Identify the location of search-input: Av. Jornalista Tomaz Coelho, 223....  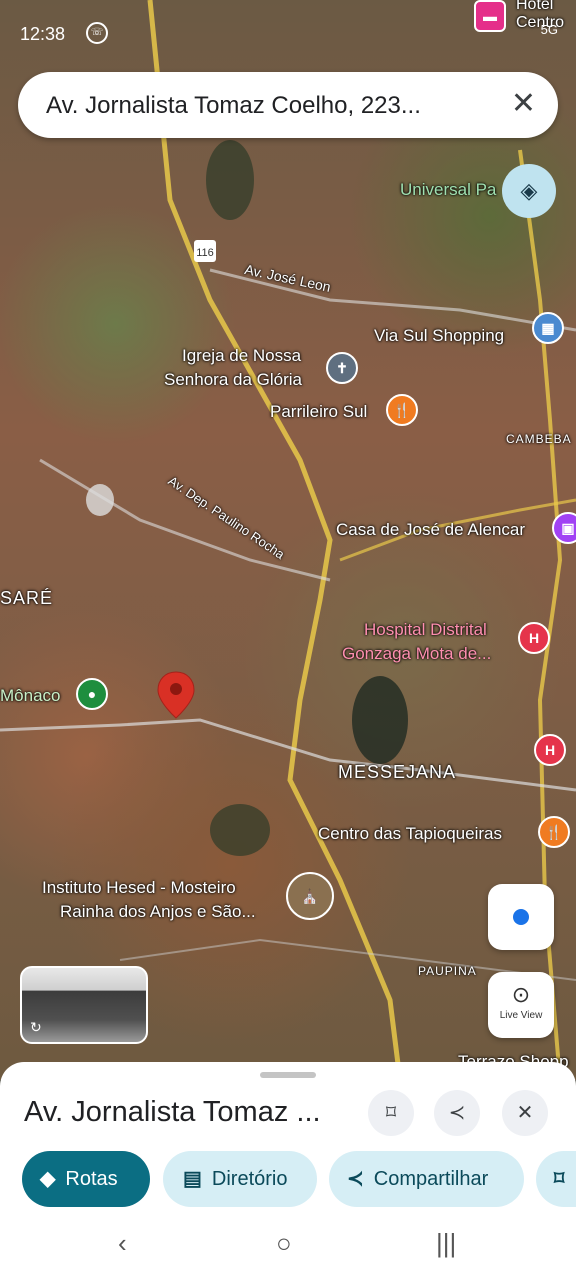
(266, 106).